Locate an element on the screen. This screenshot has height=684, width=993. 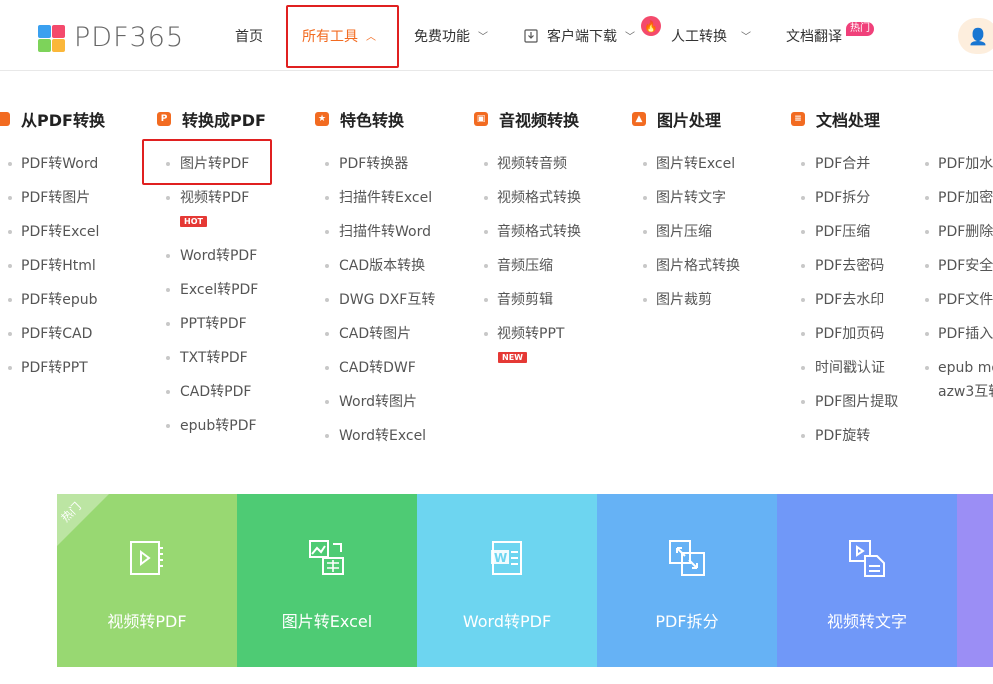
tool-link: PDF转PPT is located at coordinates (54, 368).